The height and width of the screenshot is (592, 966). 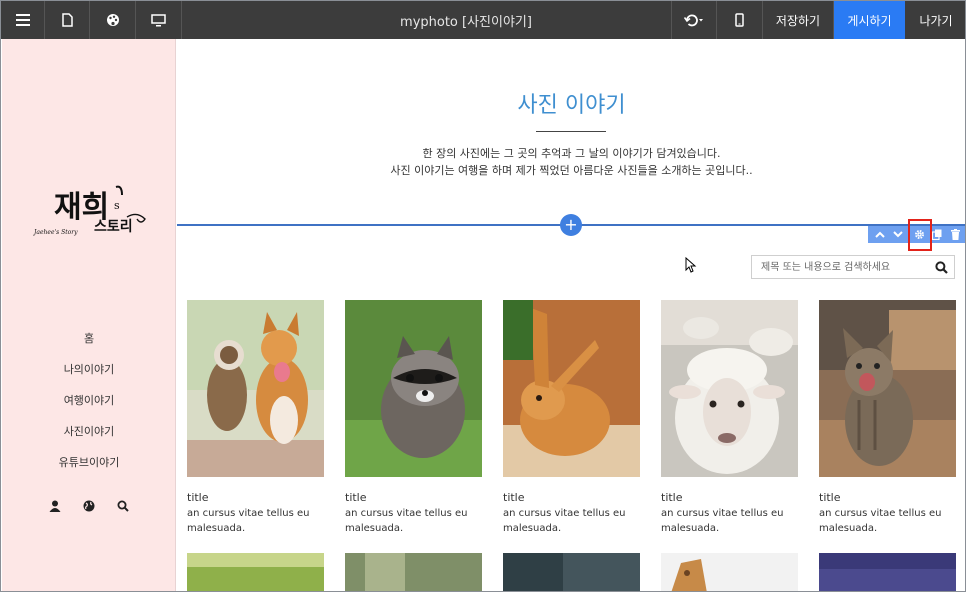 I want to click on palette-icon, so click(x=112, y=20).